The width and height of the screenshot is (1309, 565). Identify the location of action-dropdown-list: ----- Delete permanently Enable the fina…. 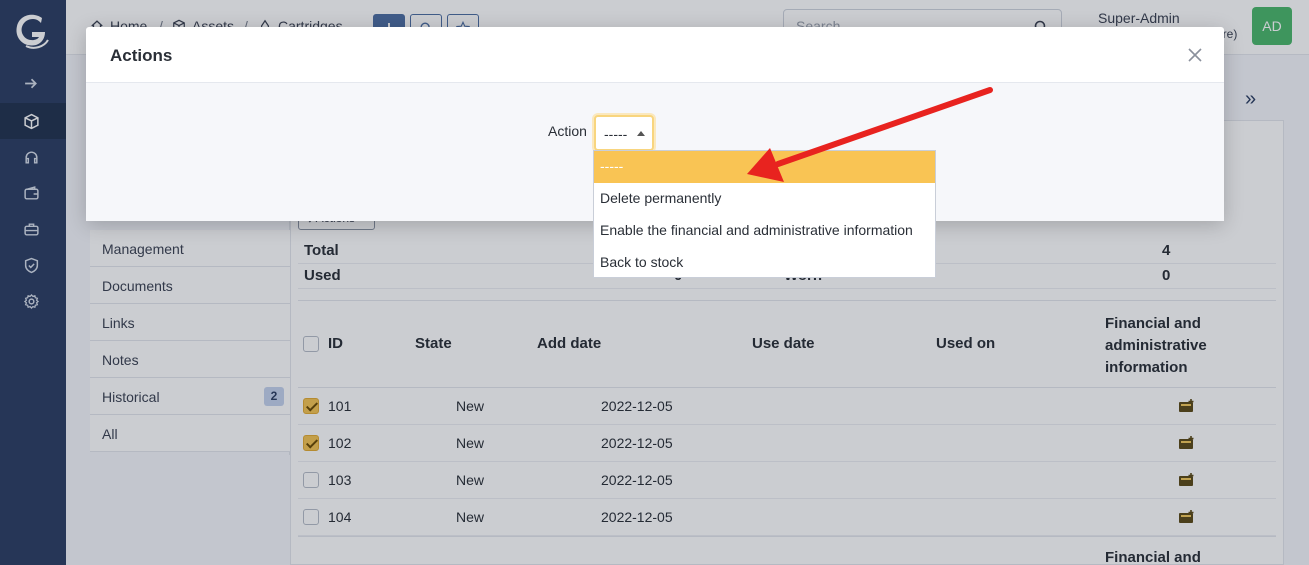
(764, 214).